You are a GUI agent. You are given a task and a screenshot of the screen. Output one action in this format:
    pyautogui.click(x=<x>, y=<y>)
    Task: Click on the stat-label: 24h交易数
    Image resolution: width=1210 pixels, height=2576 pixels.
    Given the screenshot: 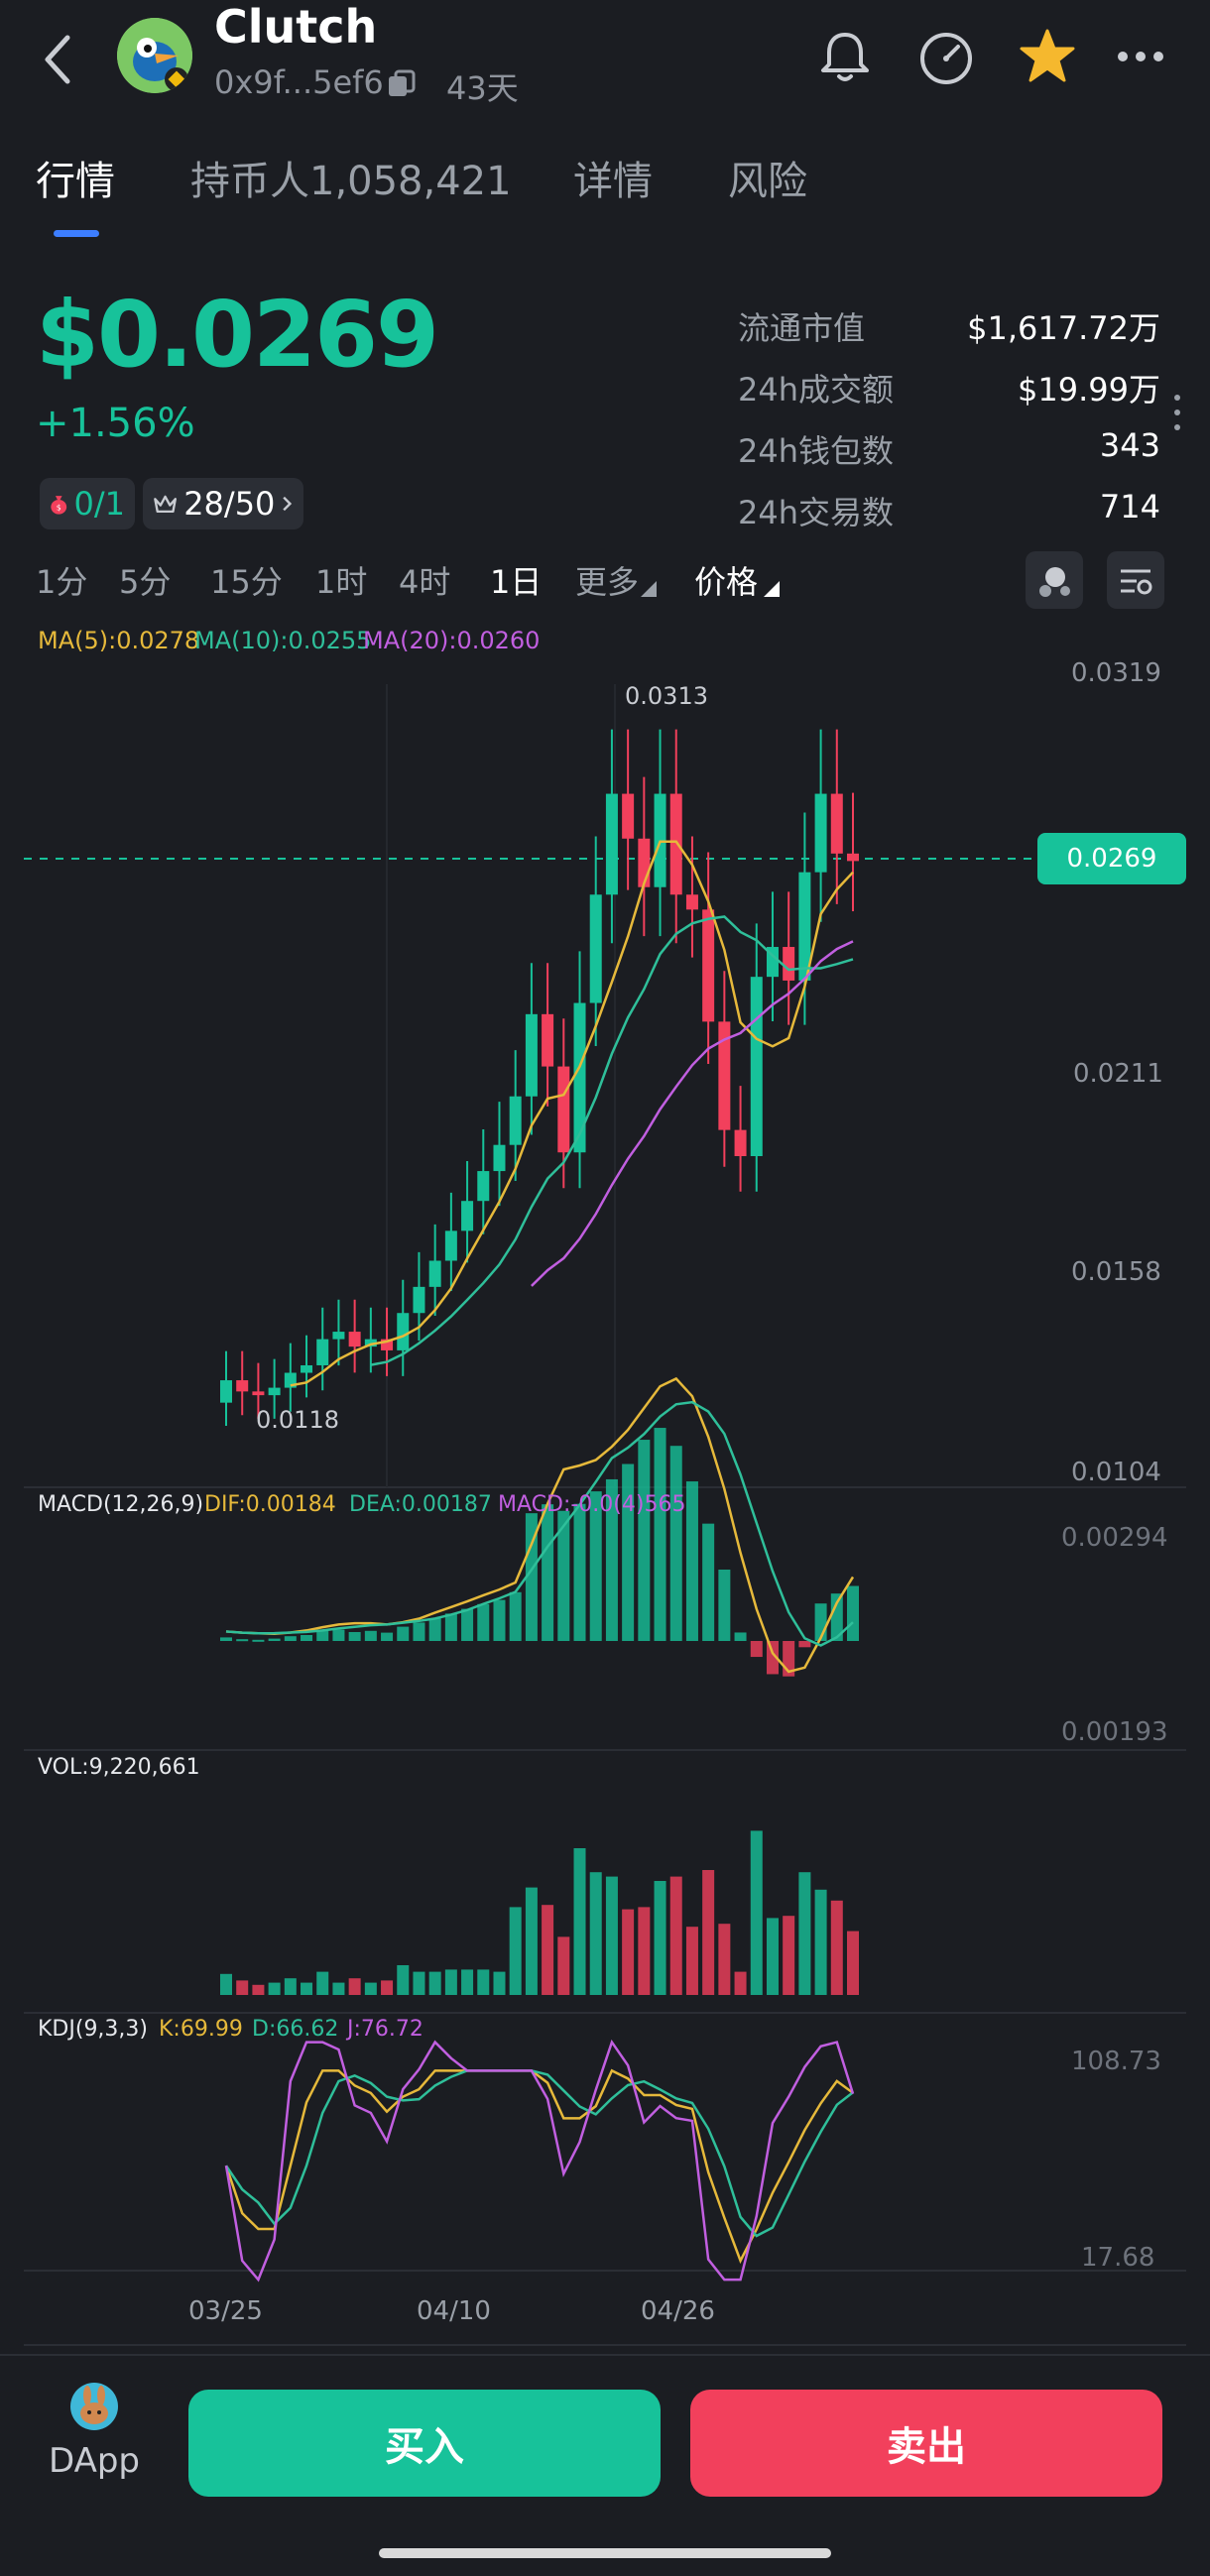 What is the action you would take?
    pyautogui.click(x=816, y=512)
    